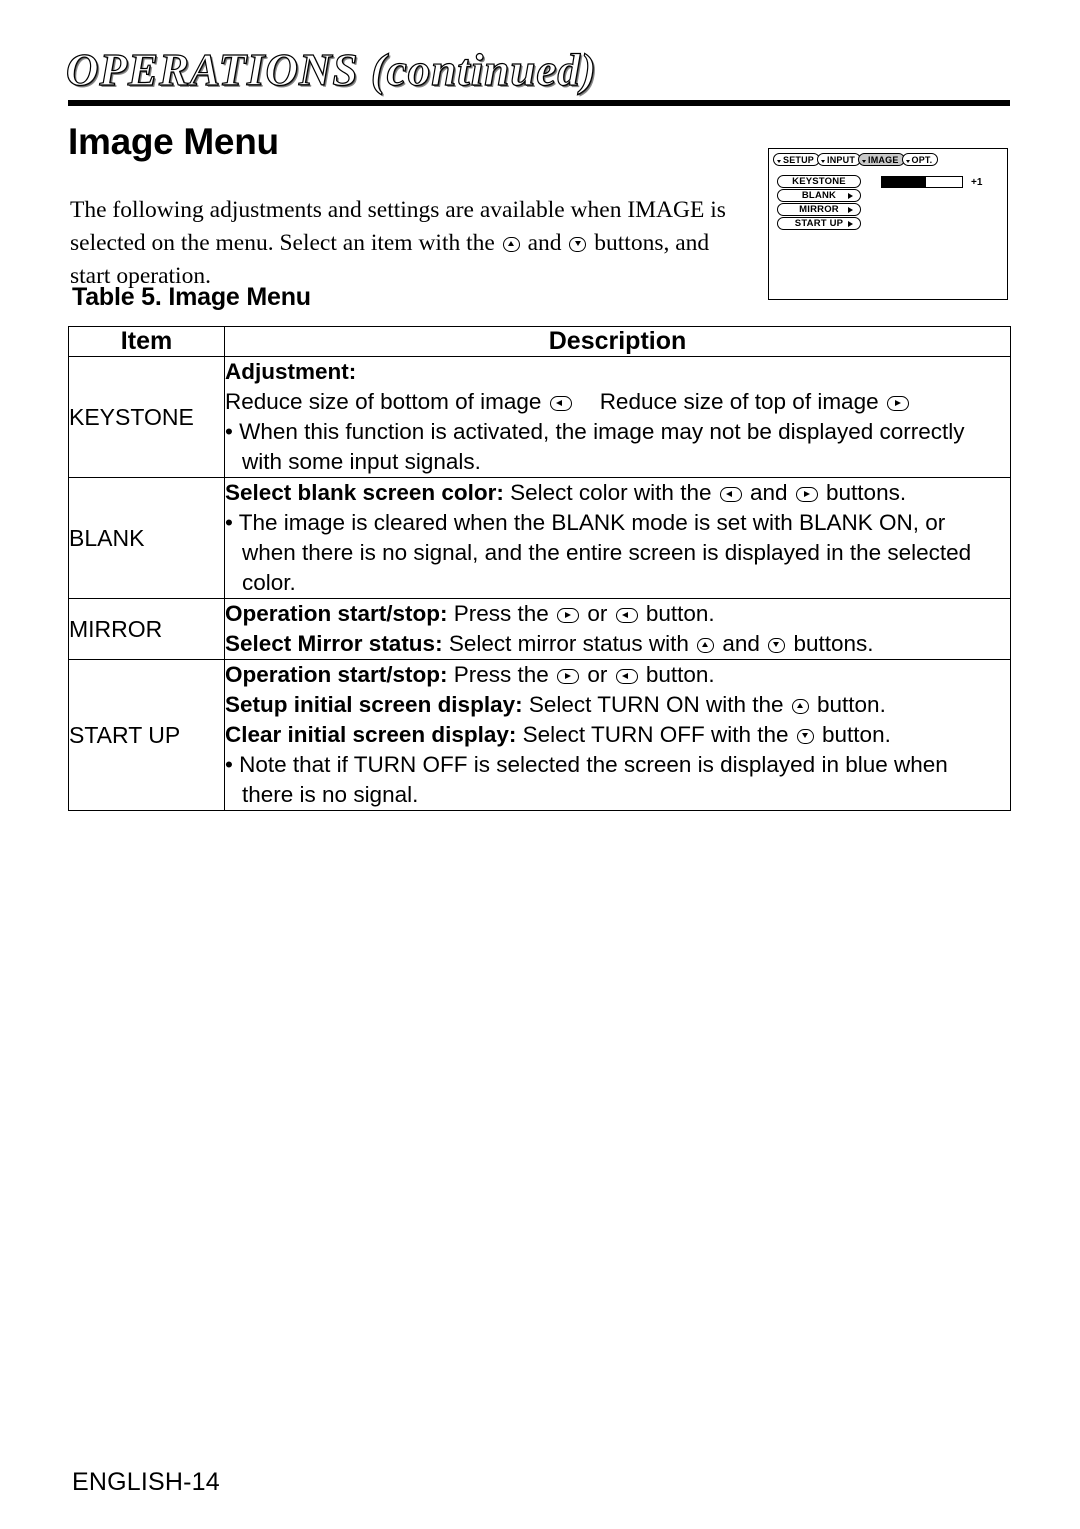  What do you see at coordinates (364, 492) in the screenshot?
I see `blank-select-color-label: Select blank screen color:` at bounding box center [364, 492].